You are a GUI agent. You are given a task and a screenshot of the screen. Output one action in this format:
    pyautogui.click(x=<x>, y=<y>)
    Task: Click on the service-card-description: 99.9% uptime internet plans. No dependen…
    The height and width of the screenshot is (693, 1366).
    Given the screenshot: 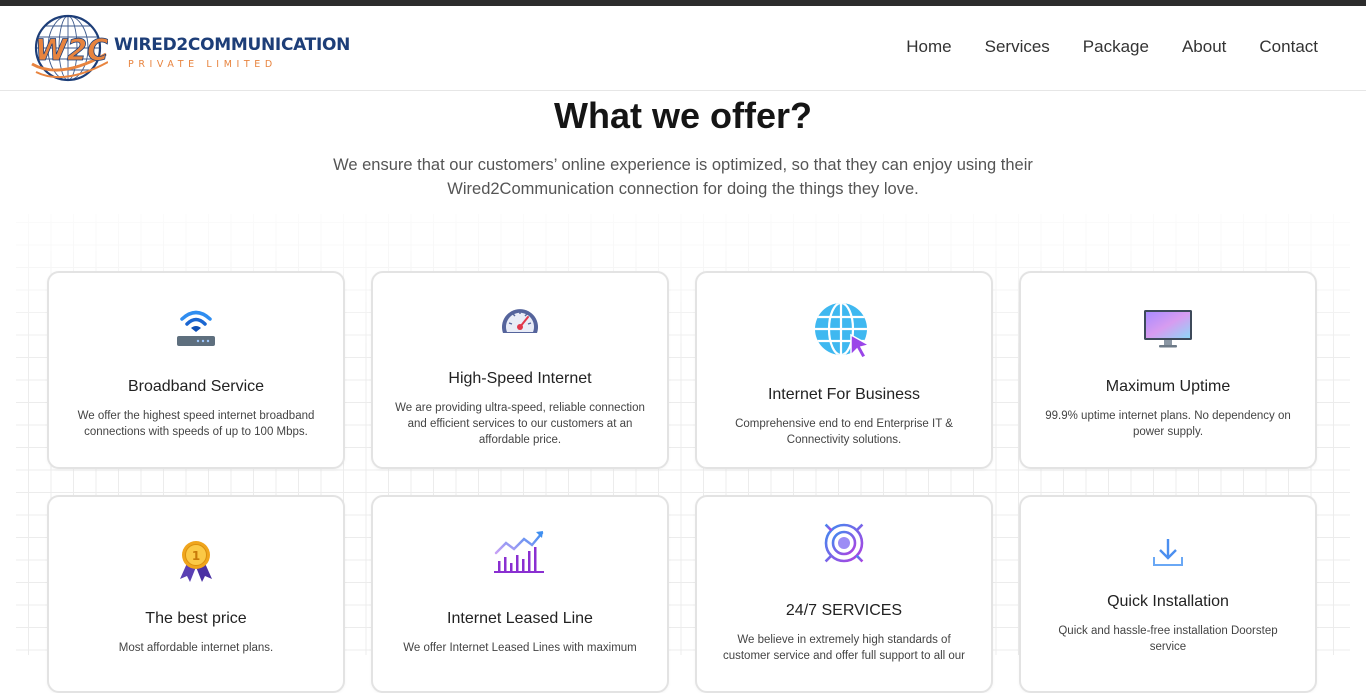 What is the action you would take?
    pyautogui.click(x=1168, y=424)
    